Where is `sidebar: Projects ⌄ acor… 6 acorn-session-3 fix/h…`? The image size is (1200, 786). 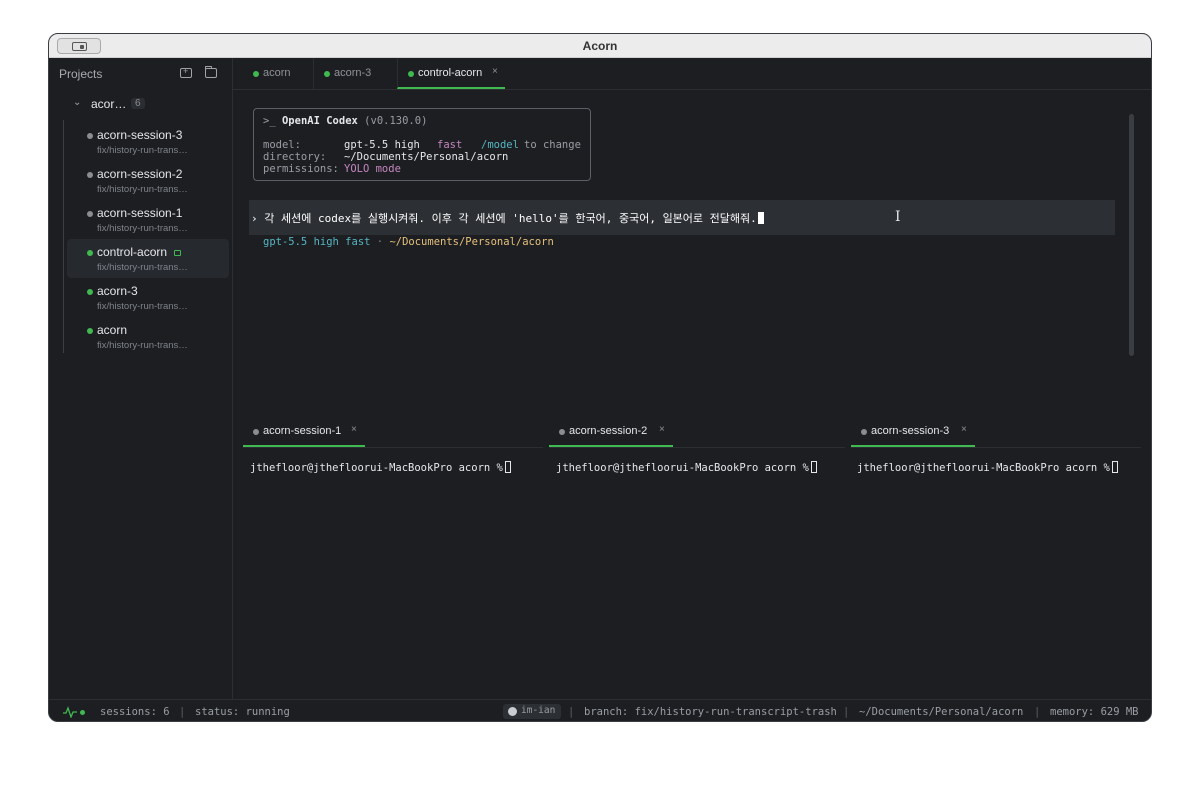
sidebar: Projects ⌄ acor… 6 acorn-session-3 fix/h… is located at coordinates (141, 378).